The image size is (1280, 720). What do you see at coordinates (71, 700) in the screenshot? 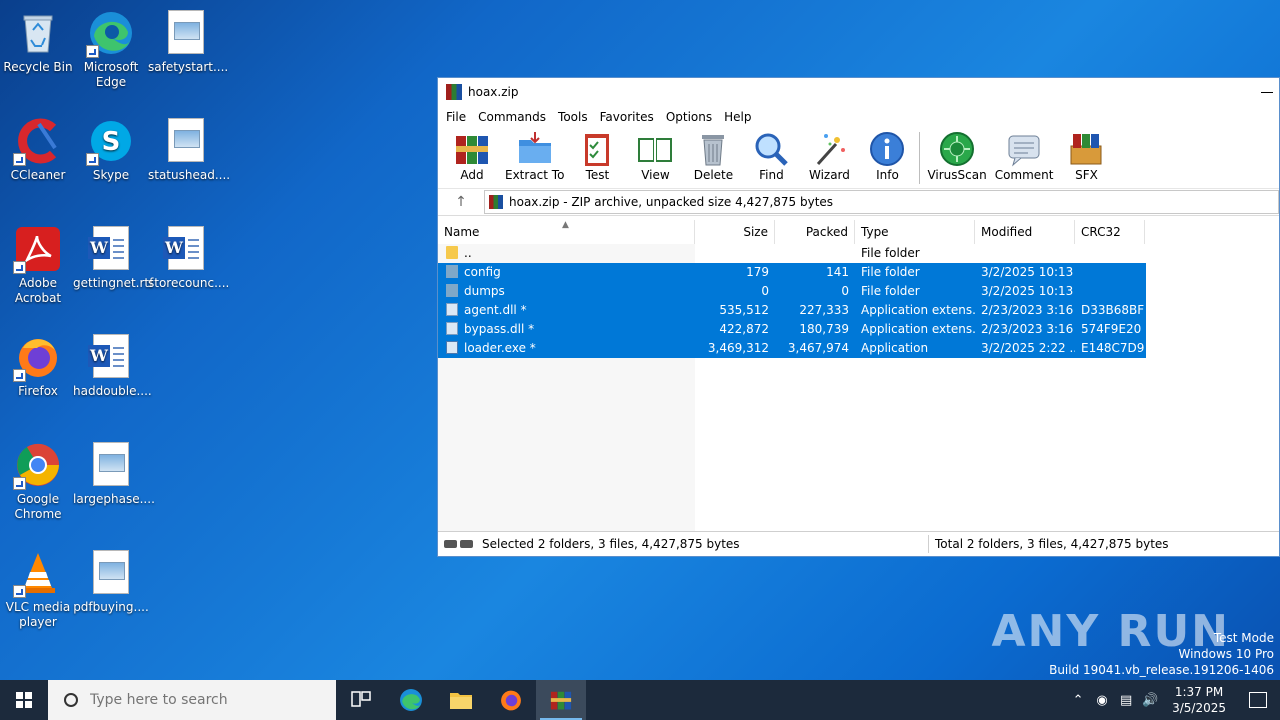
I see `search-icon` at bounding box center [71, 700].